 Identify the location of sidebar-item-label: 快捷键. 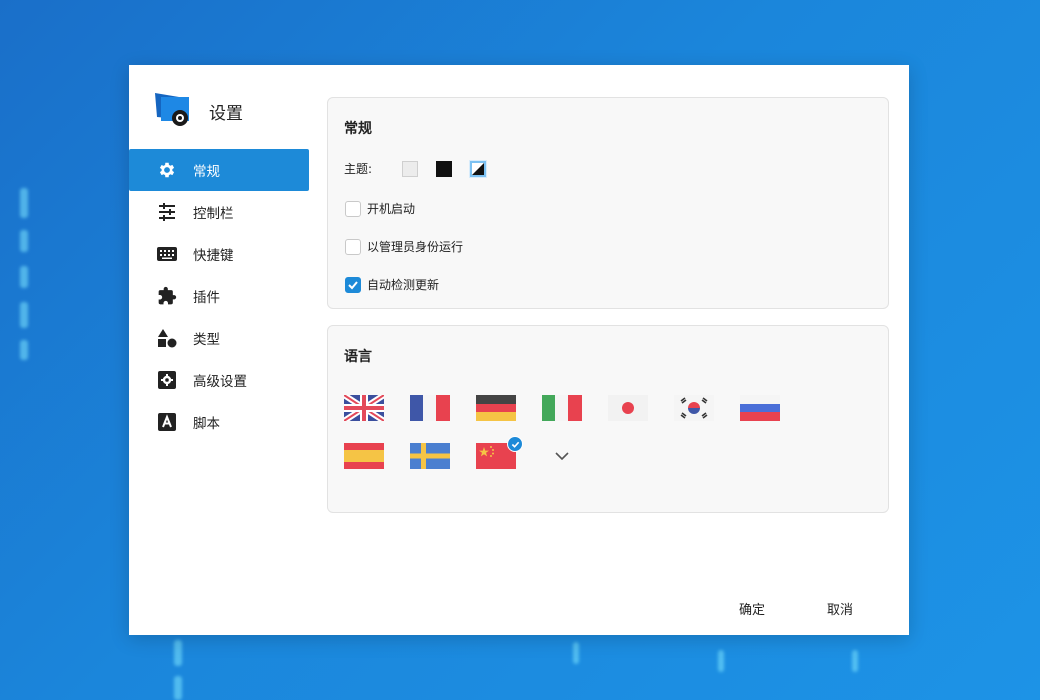
(213, 256).